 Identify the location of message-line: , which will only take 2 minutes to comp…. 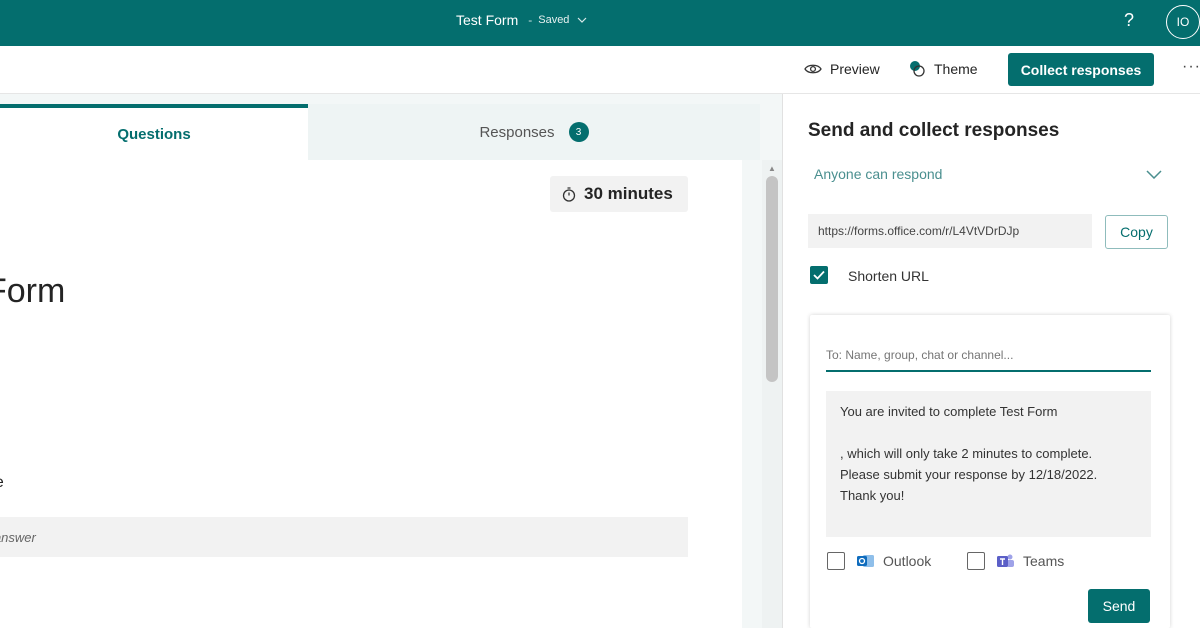
(966, 453).